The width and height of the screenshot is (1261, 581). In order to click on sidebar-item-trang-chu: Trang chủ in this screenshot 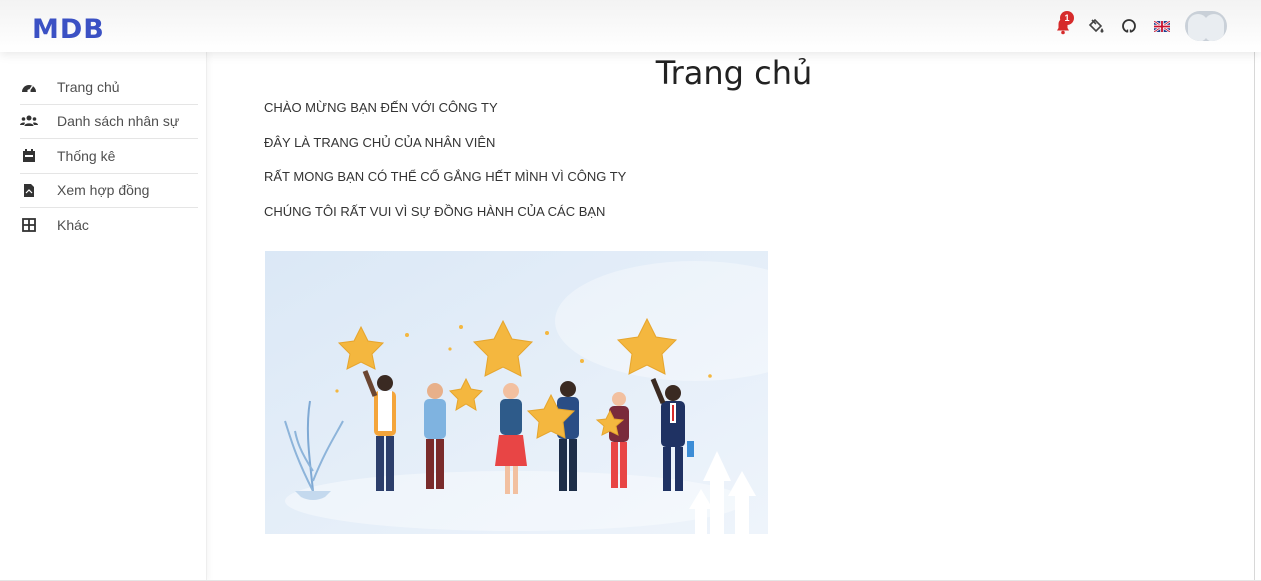, I will do `click(109, 87)`.